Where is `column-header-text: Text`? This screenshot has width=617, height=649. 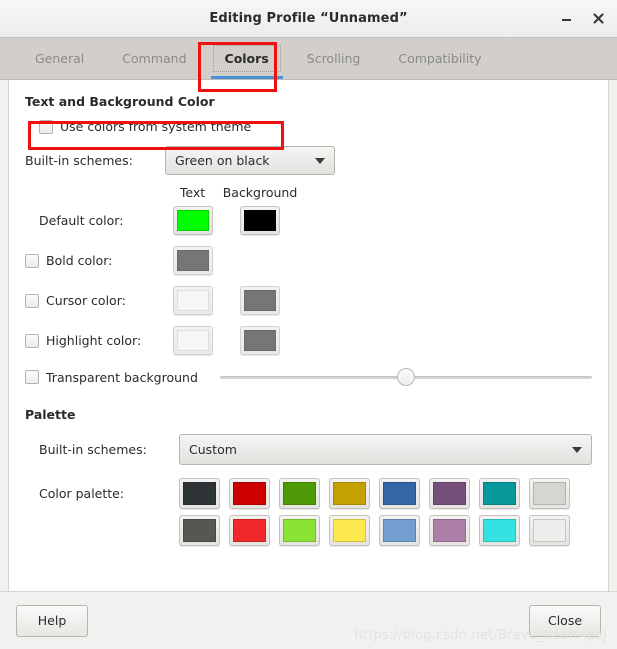
column-header-text: Text is located at coordinates (192, 192).